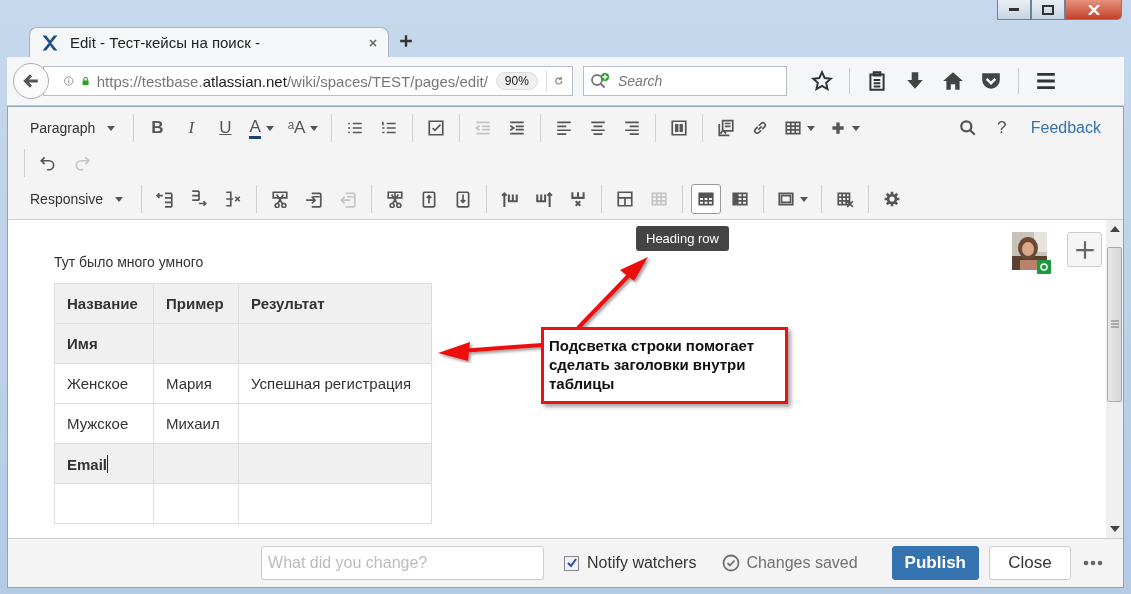  I want to click on table-cell: Женское, so click(104, 383).